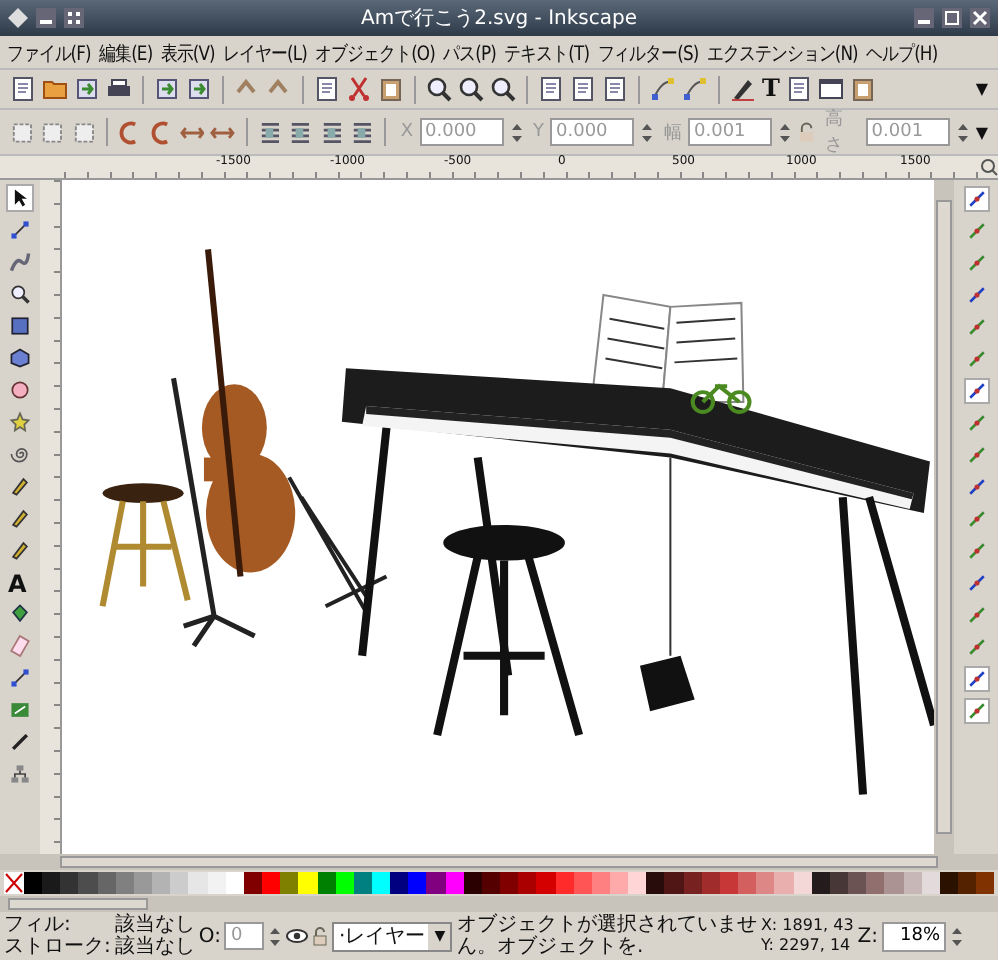 The image size is (998, 960). I want to click on stroke-value: 該当なし, so click(154, 947).